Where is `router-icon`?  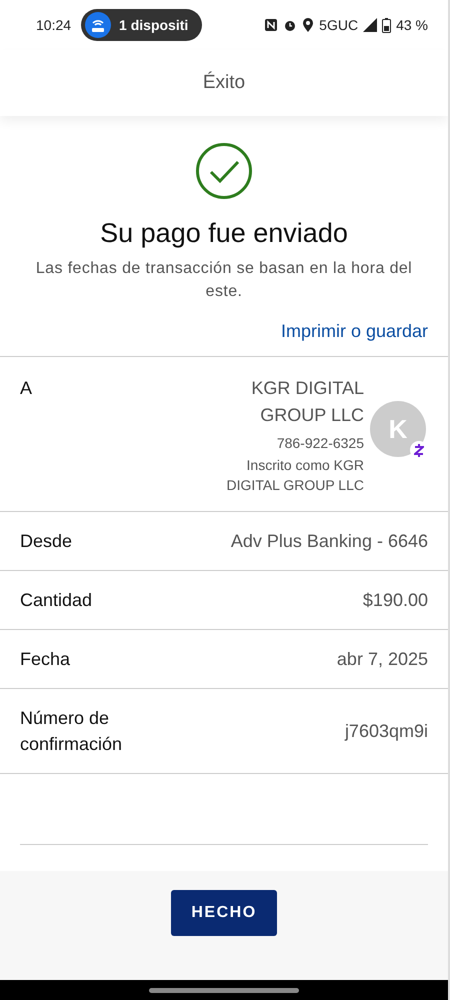 router-icon is located at coordinates (98, 25).